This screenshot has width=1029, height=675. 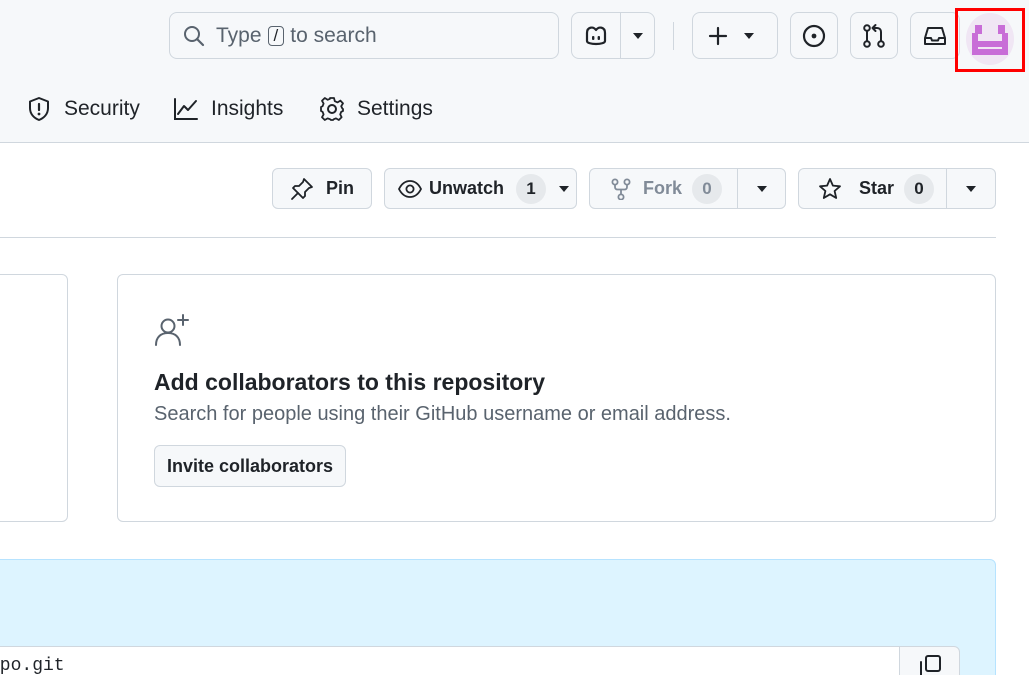 I want to click on copy-button, so click(x=929, y=660).